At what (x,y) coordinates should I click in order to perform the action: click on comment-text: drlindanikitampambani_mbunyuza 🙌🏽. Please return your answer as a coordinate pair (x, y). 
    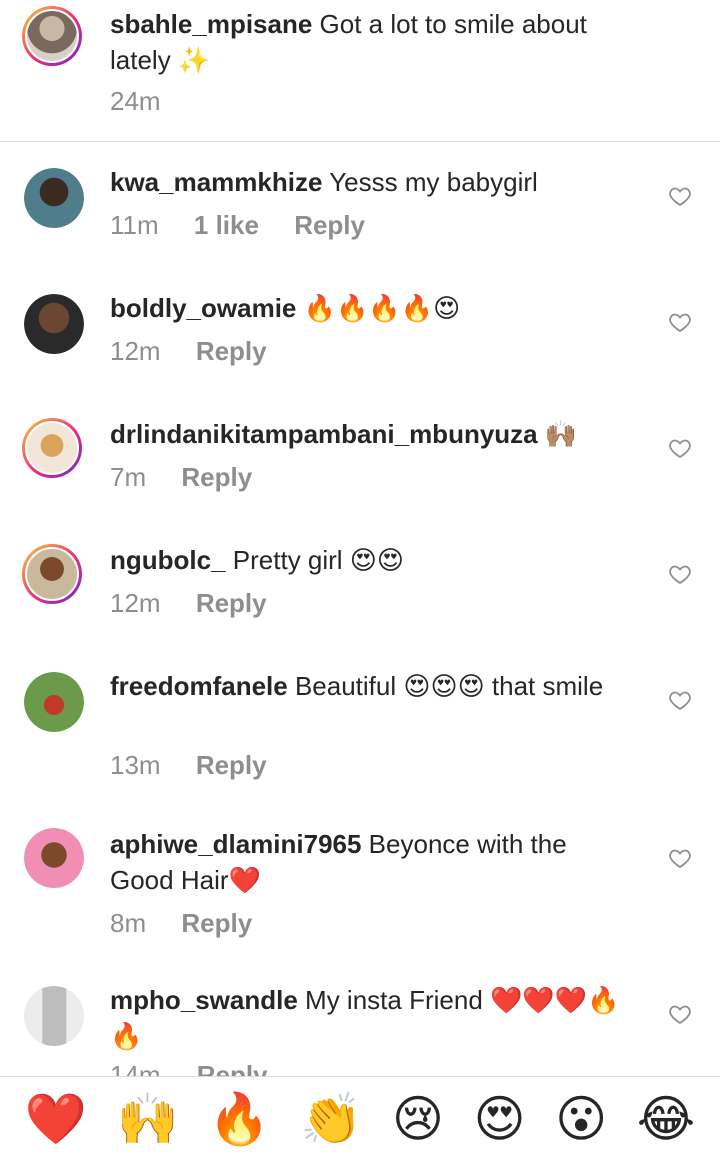
    Looking at the image, I should click on (380, 434).